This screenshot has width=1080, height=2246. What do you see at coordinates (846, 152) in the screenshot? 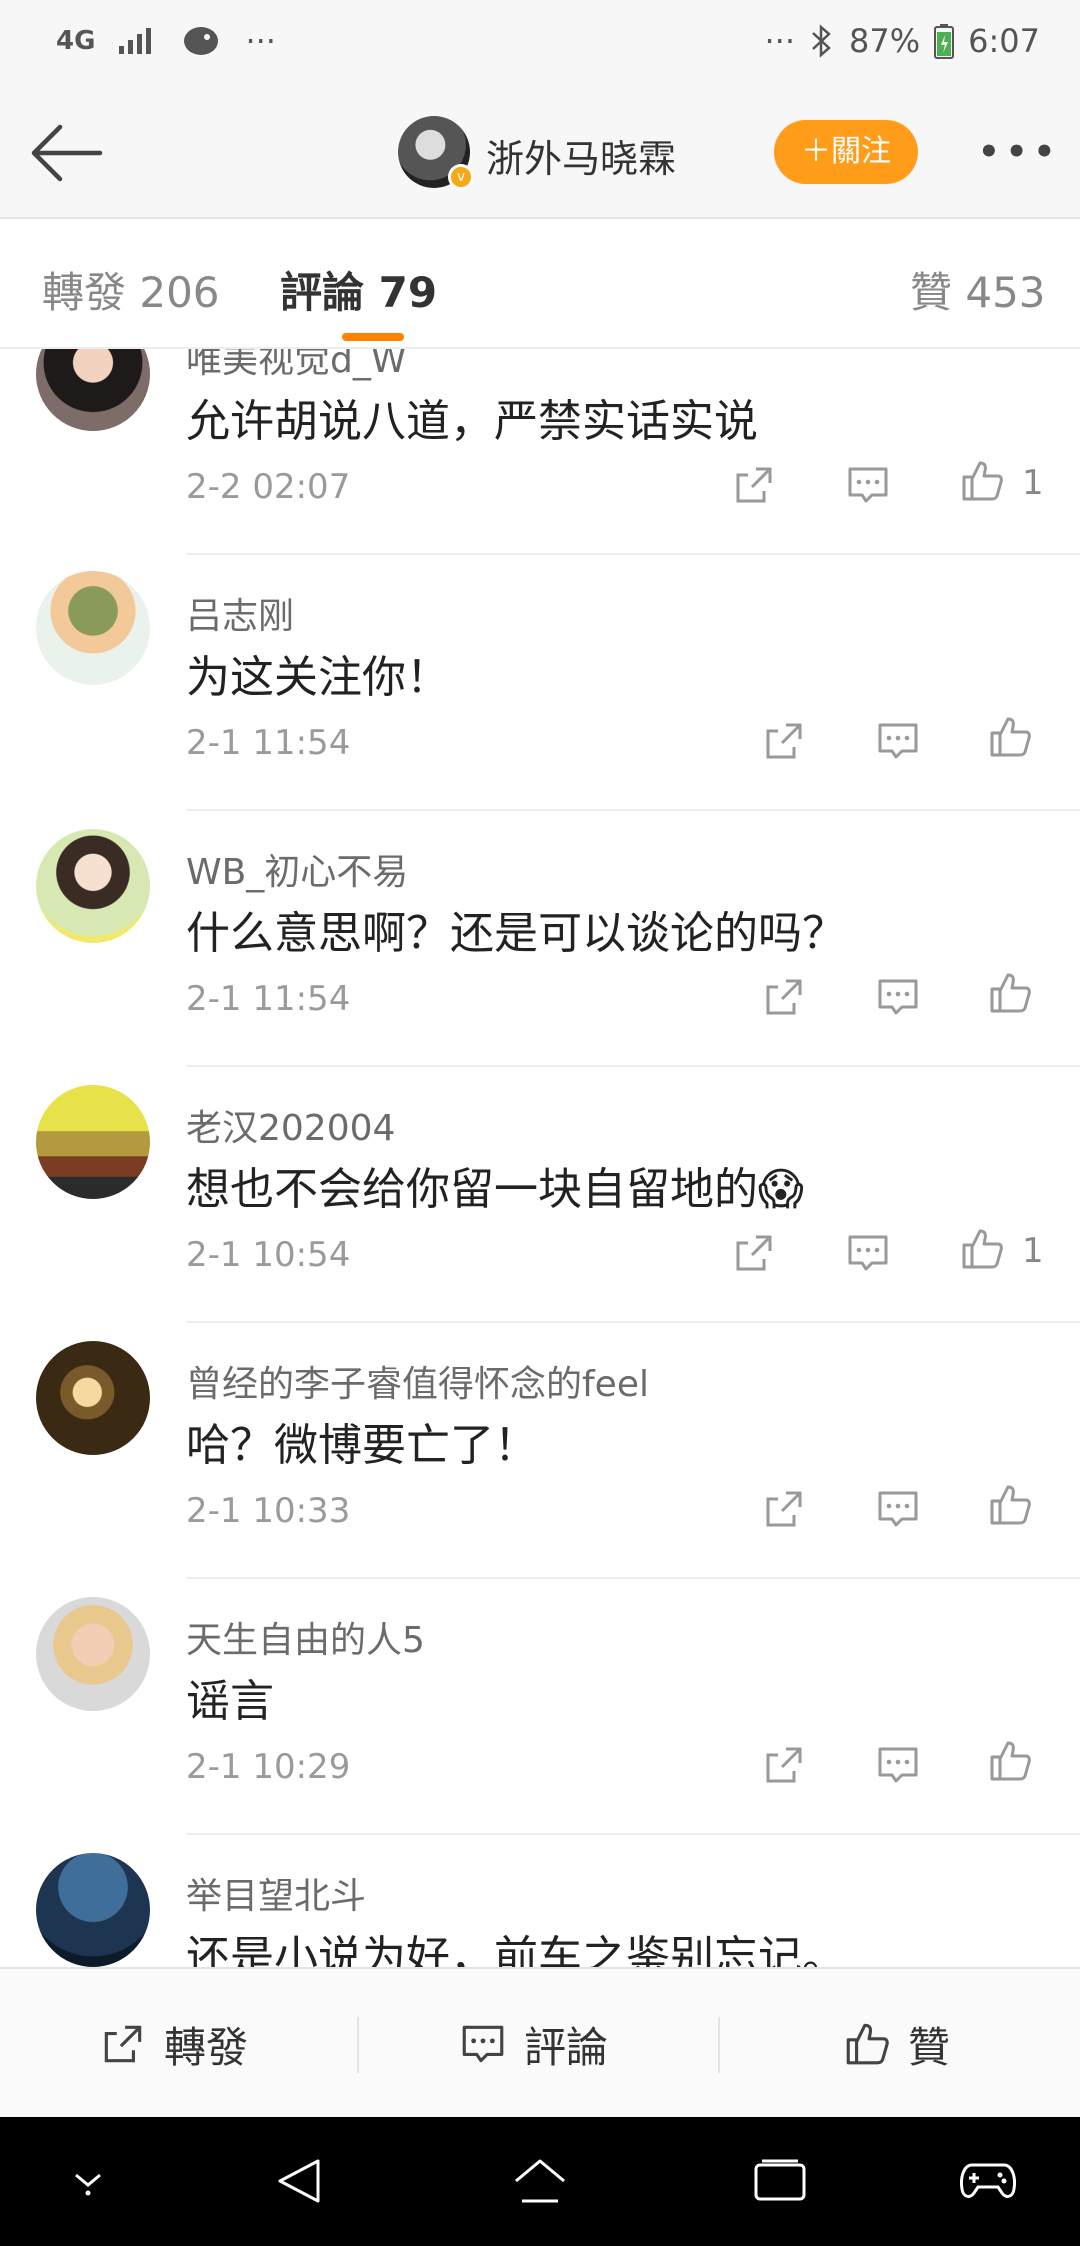
I see `follow-button: ＋關注` at bounding box center [846, 152].